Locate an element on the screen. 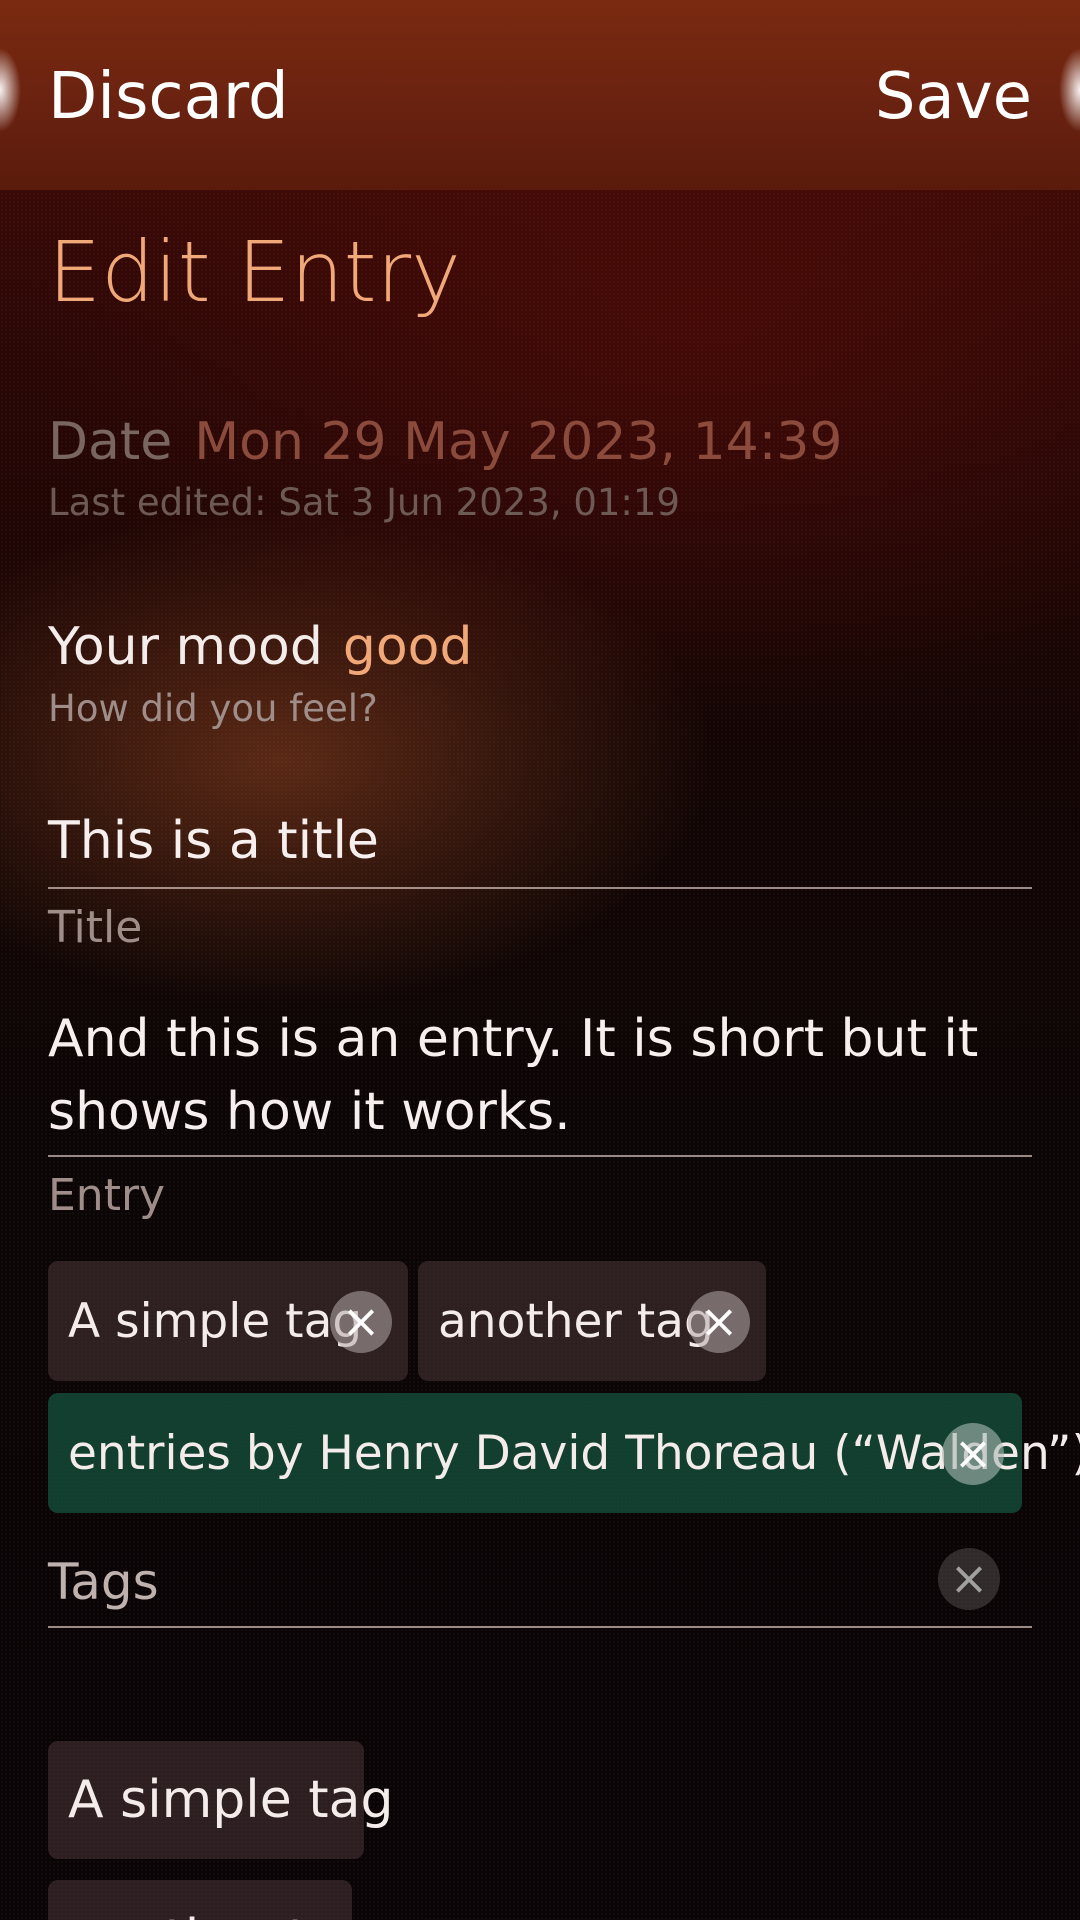  date-field: Date Mon 29 May 2023, 14:39 is located at coordinates (445, 442).